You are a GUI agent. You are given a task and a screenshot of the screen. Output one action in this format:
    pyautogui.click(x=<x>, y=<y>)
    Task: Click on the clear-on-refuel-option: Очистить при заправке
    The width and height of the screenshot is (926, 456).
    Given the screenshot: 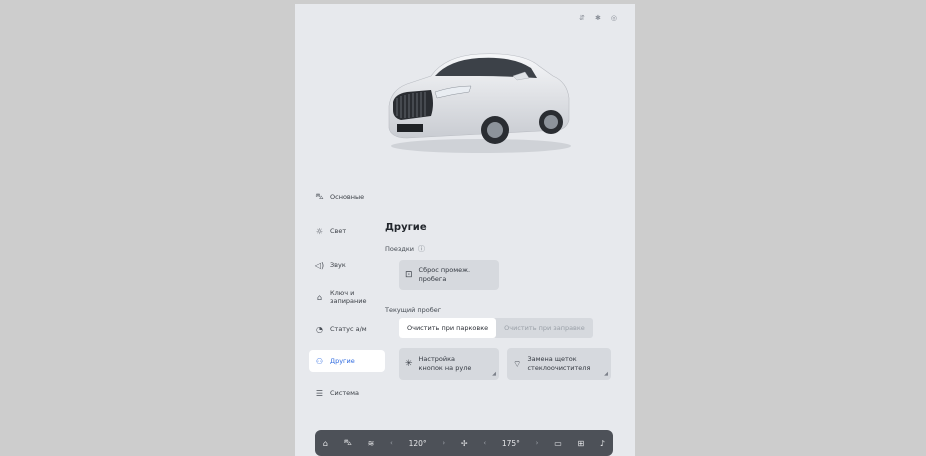 What is the action you would take?
    pyautogui.click(x=544, y=328)
    